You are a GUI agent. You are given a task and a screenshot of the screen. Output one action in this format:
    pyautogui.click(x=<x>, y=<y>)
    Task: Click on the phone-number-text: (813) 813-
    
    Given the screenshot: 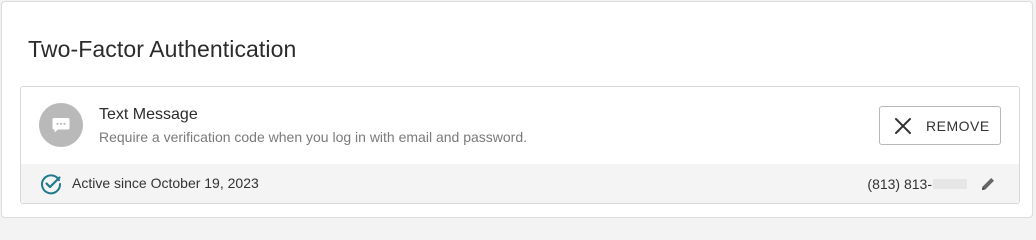 What is the action you would take?
    pyautogui.click(x=899, y=184)
    